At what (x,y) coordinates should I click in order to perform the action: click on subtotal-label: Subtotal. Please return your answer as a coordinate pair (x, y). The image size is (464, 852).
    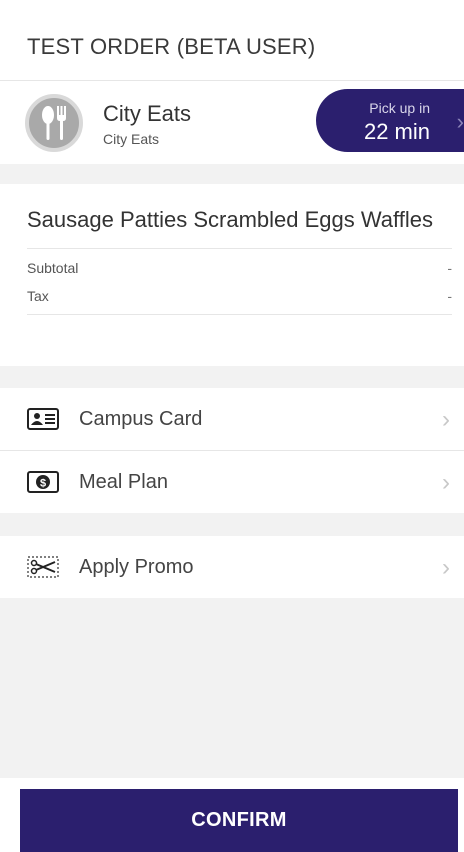
    Looking at the image, I should click on (53, 268).